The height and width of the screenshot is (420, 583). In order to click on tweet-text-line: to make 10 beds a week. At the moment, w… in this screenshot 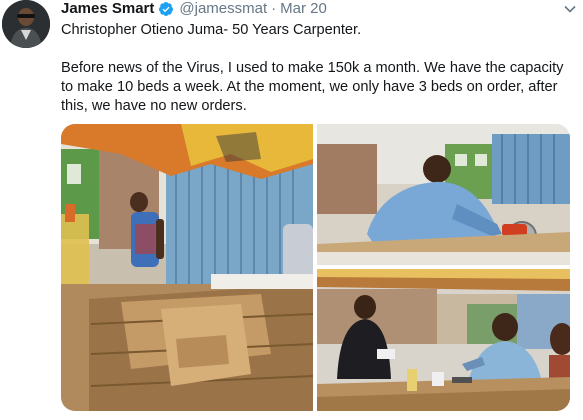, I will do `click(309, 87)`.